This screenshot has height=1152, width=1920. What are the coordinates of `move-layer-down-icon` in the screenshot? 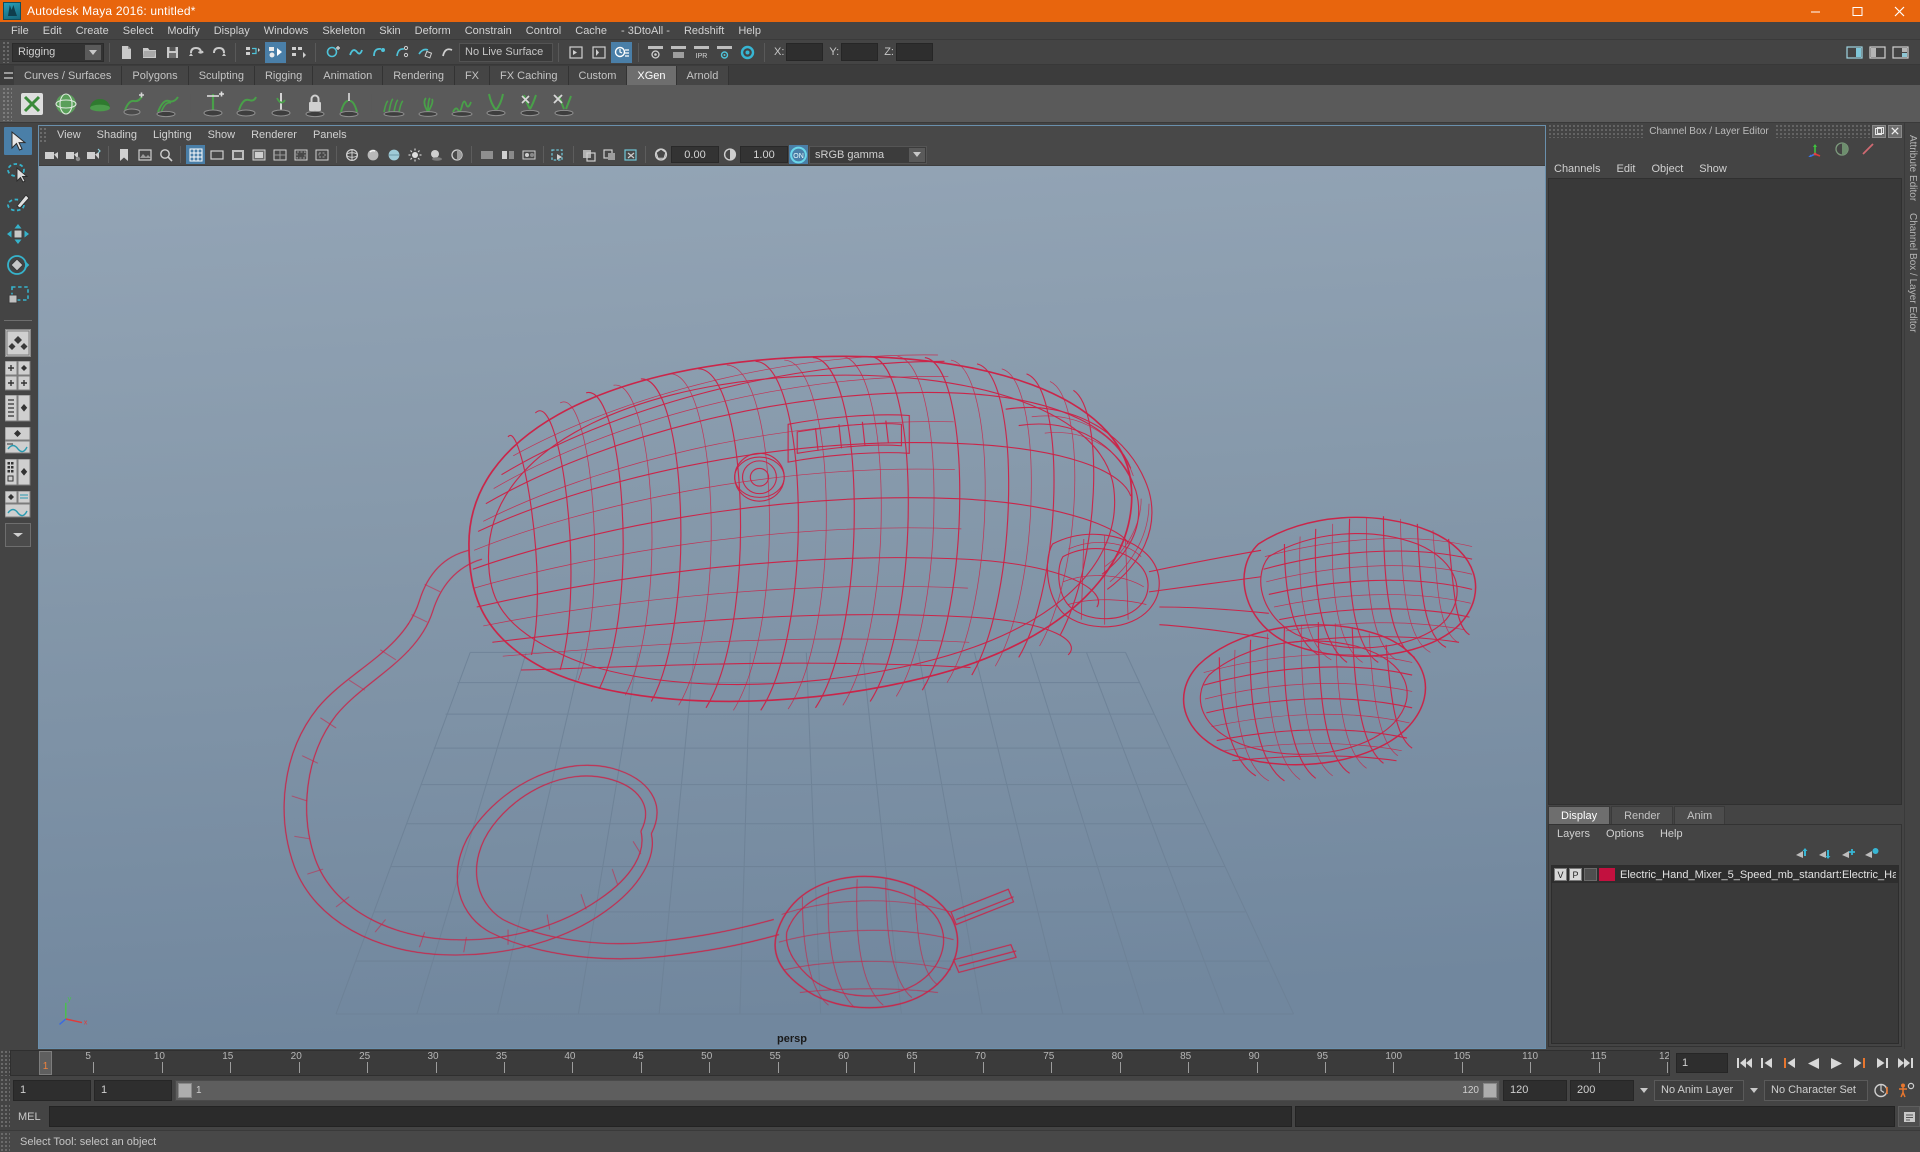 It's located at (1825, 853).